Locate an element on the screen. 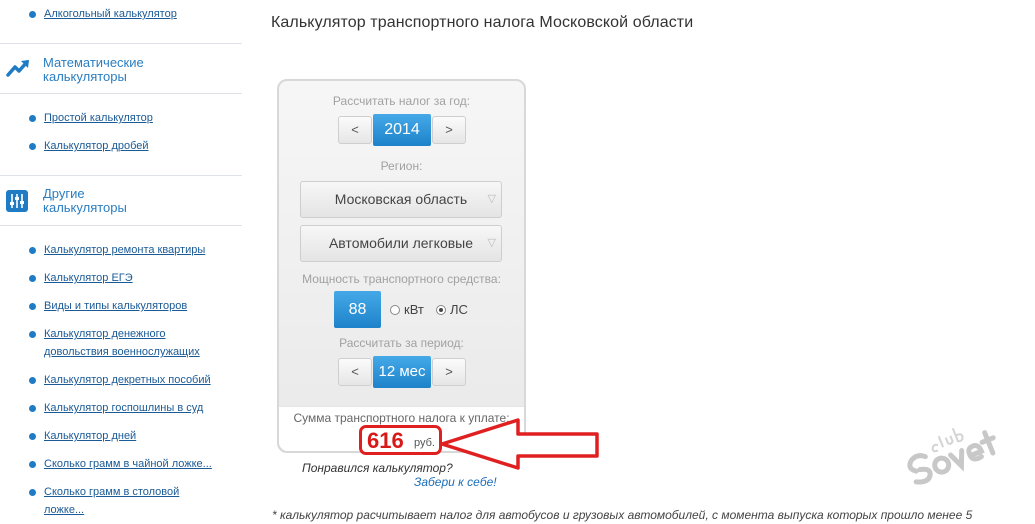 The image size is (1035, 524). year-stepper: < 2014 > is located at coordinates (402, 130).